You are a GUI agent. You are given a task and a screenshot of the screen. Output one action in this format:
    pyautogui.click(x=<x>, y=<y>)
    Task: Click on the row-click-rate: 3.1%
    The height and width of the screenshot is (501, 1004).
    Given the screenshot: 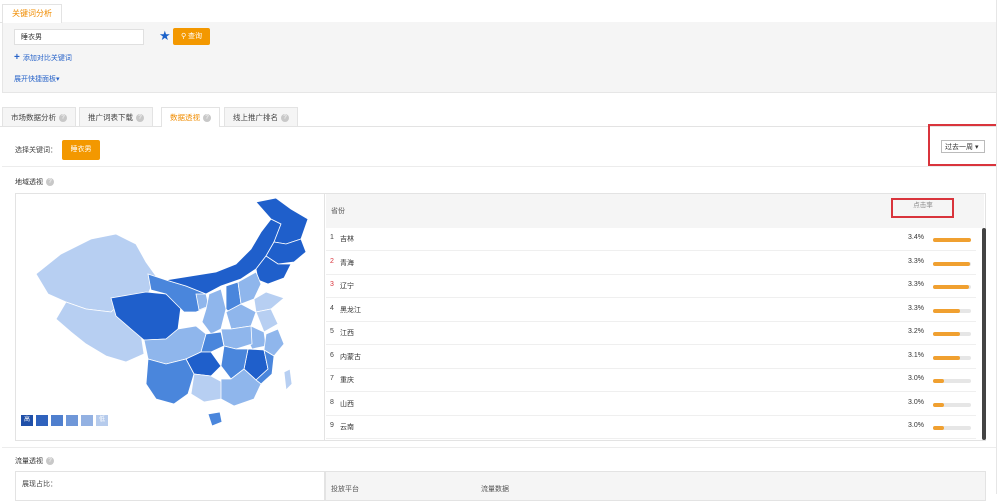 What is the action you would take?
    pyautogui.click(x=916, y=355)
    